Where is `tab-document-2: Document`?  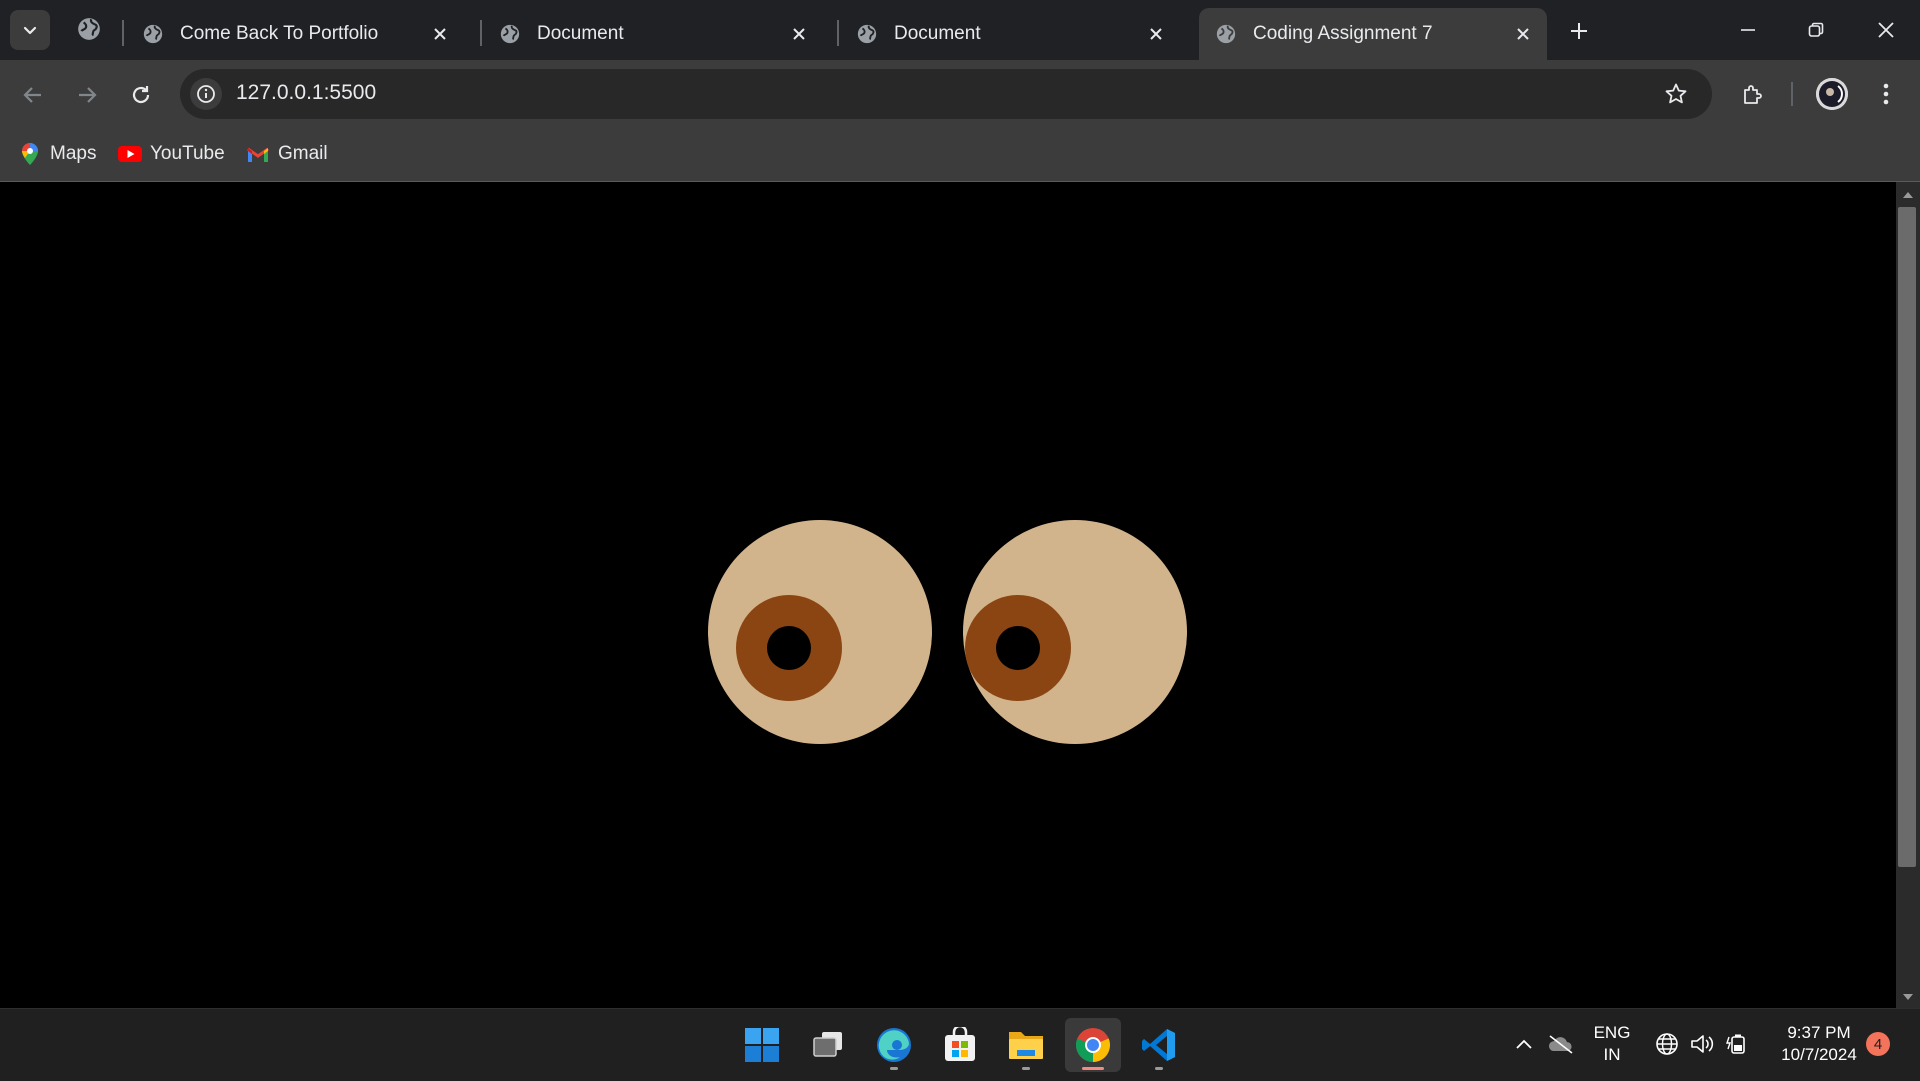 tab-document-2: Document is located at coordinates (1010, 34).